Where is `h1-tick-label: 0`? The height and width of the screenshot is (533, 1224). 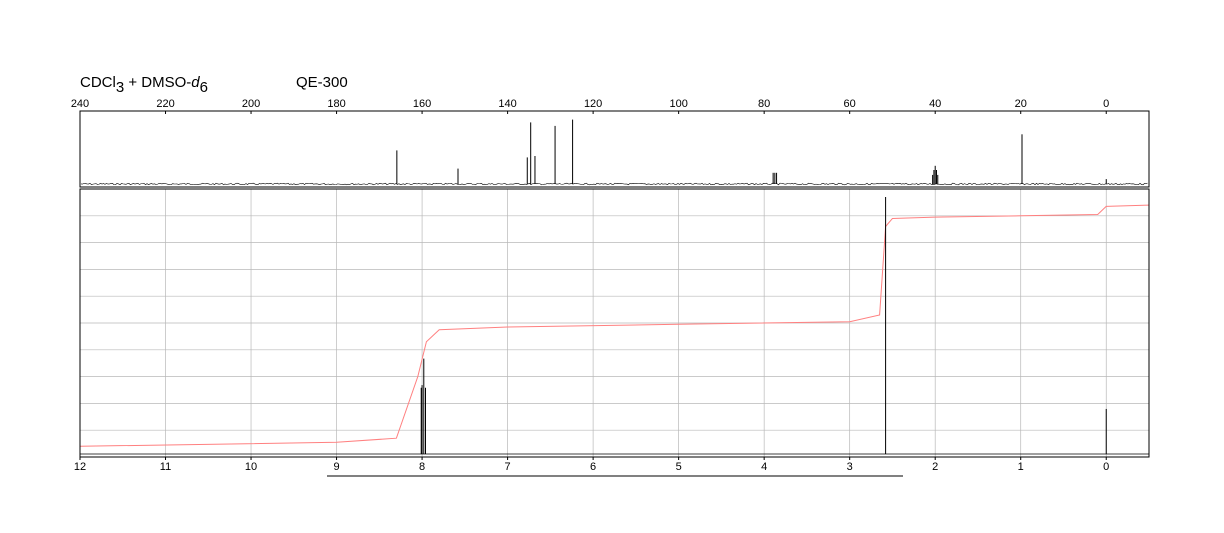 h1-tick-label: 0 is located at coordinates (1106, 467).